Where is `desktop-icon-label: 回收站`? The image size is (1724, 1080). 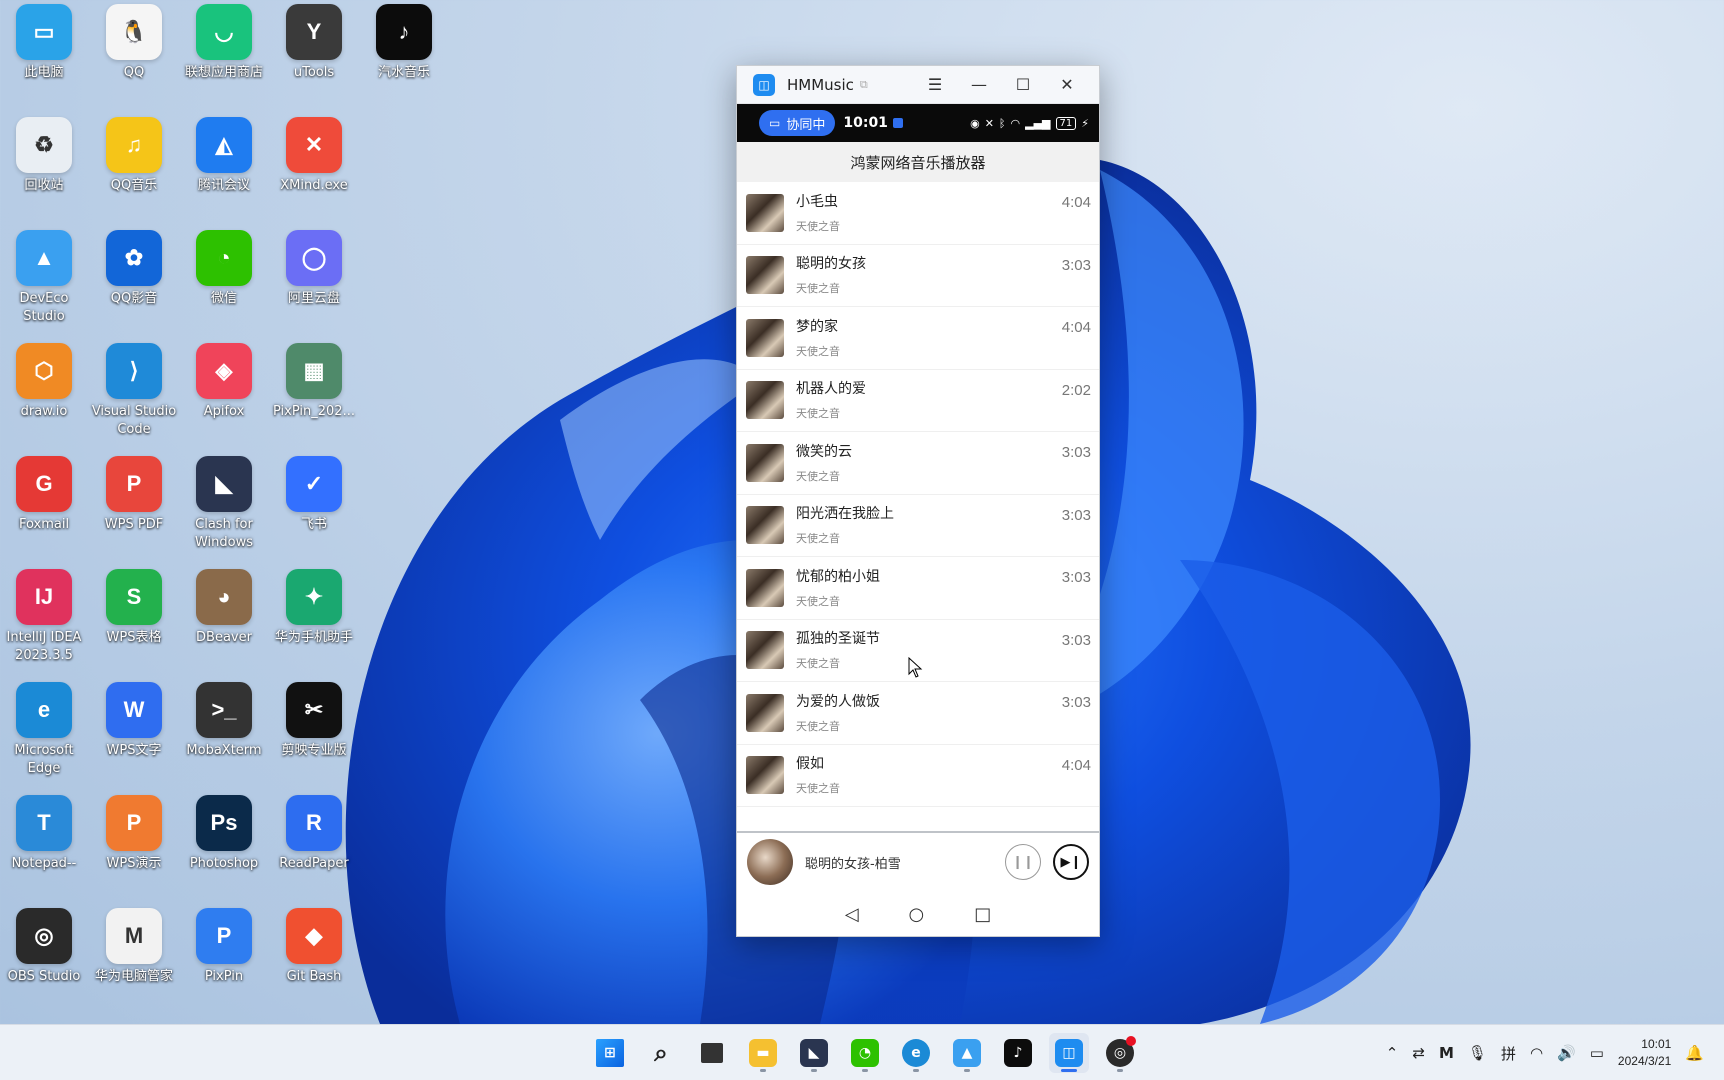 desktop-icon-label: 回收站 is located at coordinates (44, 185).